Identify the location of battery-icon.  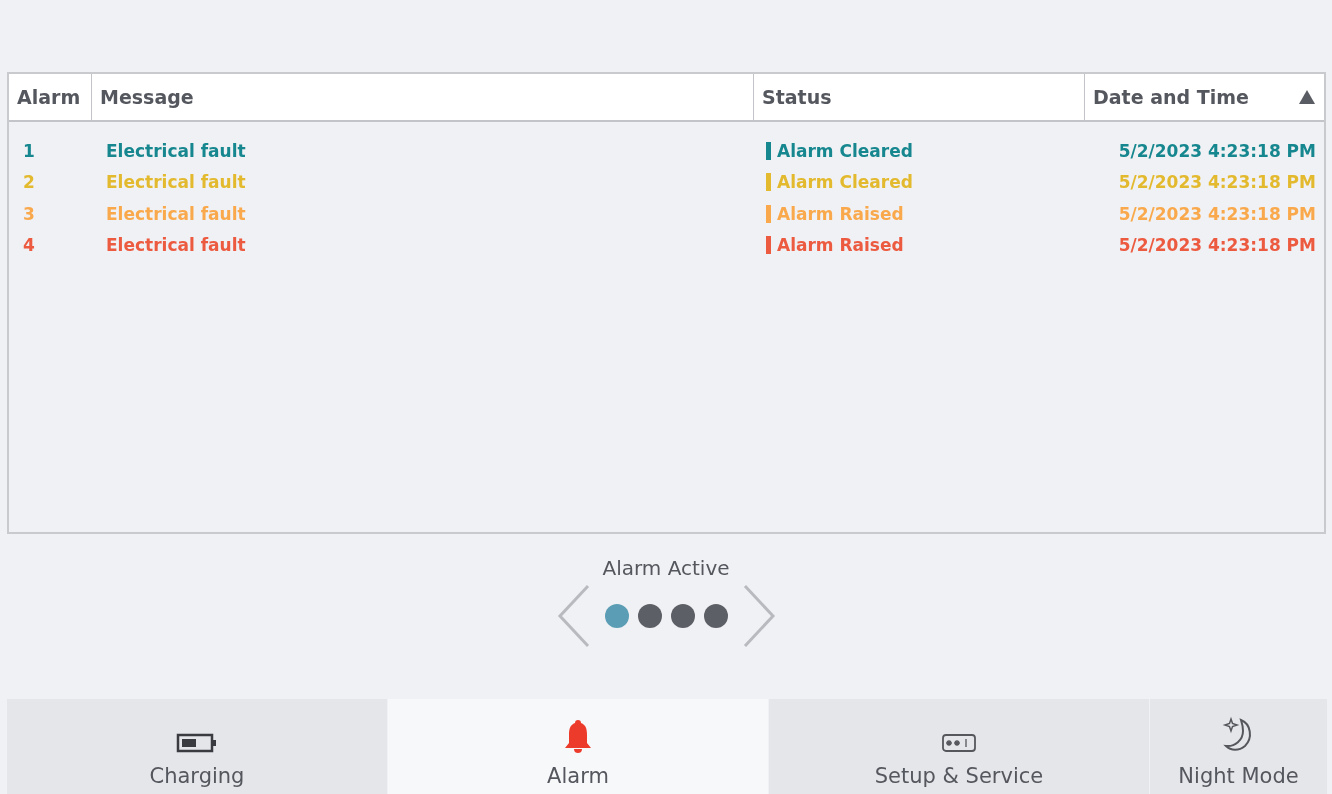
(197, 743).